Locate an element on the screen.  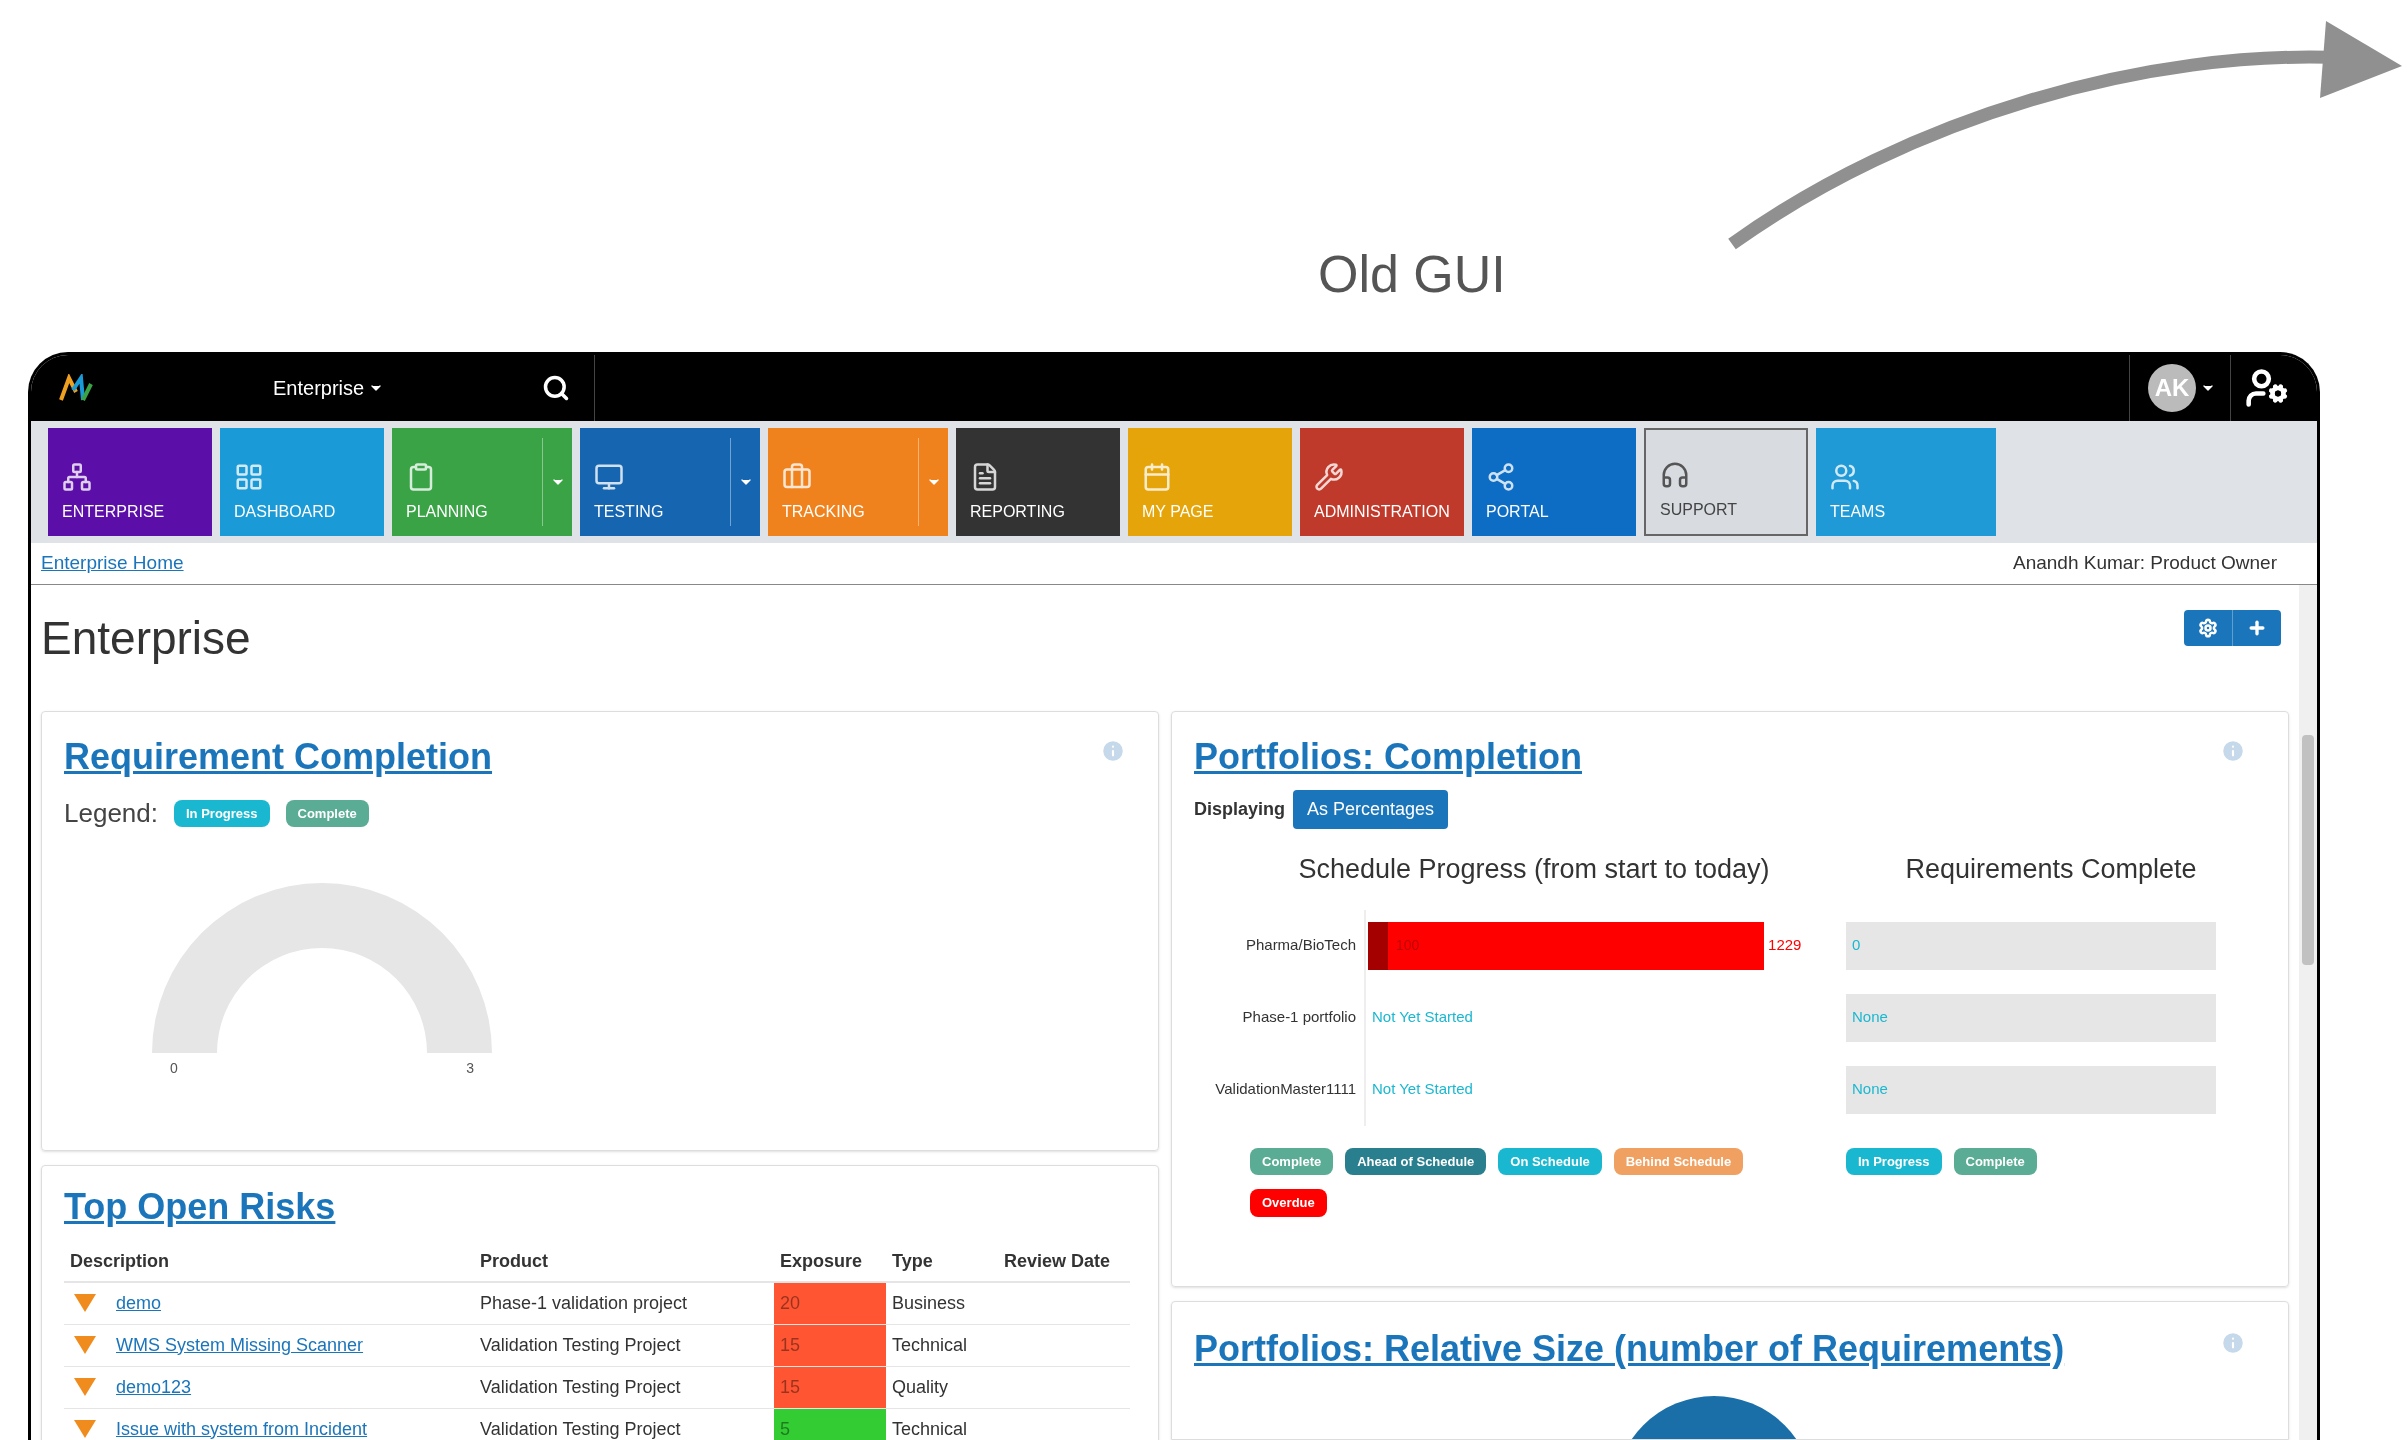
risk-link: demo is located at coordinates (139, 1303).